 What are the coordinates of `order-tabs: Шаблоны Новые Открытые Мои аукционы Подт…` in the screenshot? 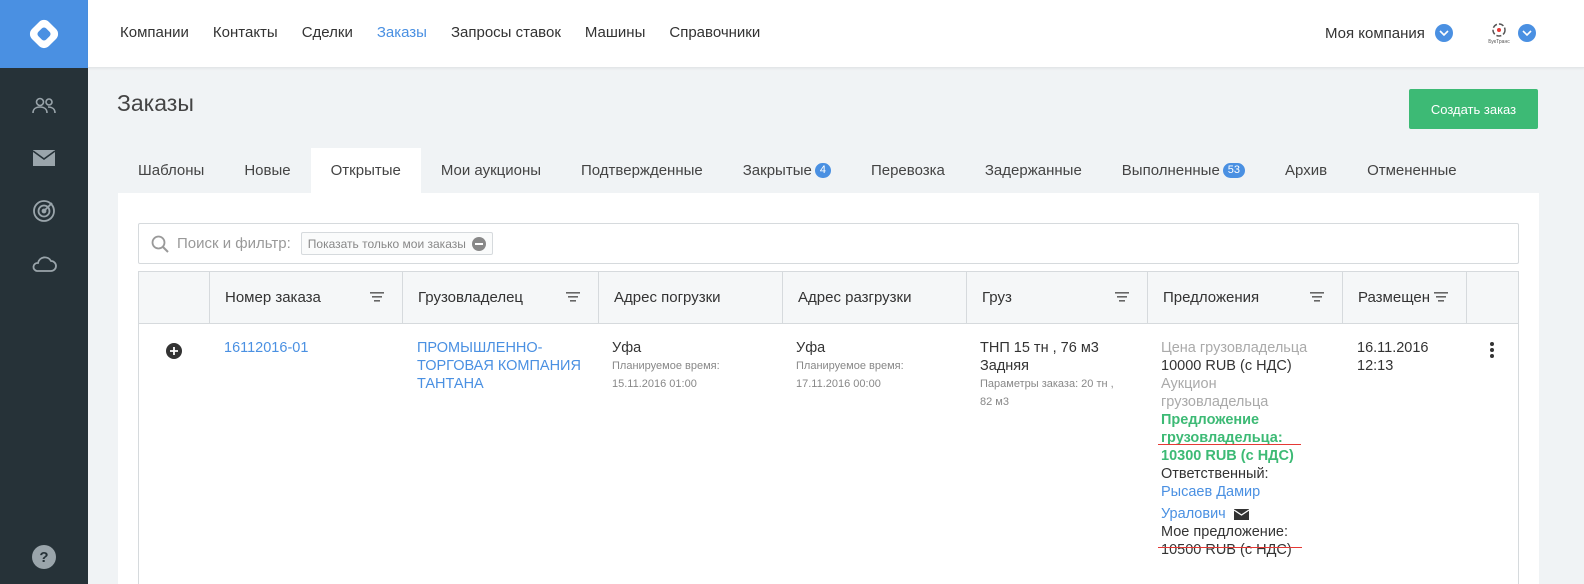 It's located at (797, 170).